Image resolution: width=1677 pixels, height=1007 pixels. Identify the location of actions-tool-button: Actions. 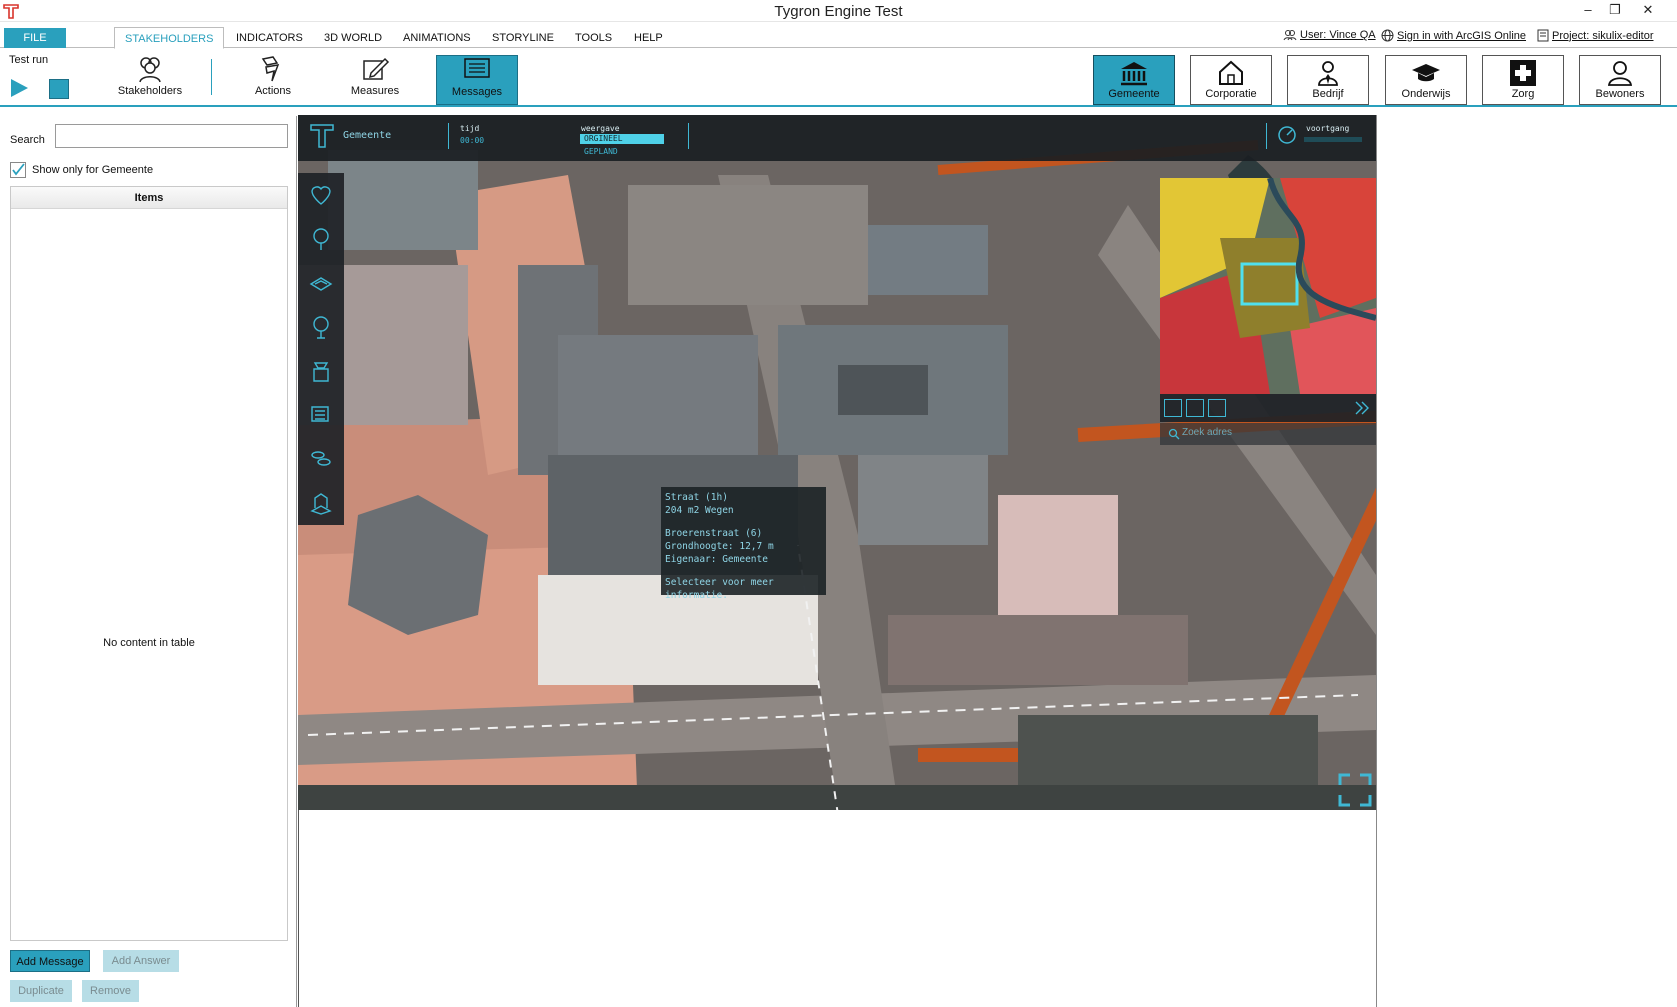
(273, 80).